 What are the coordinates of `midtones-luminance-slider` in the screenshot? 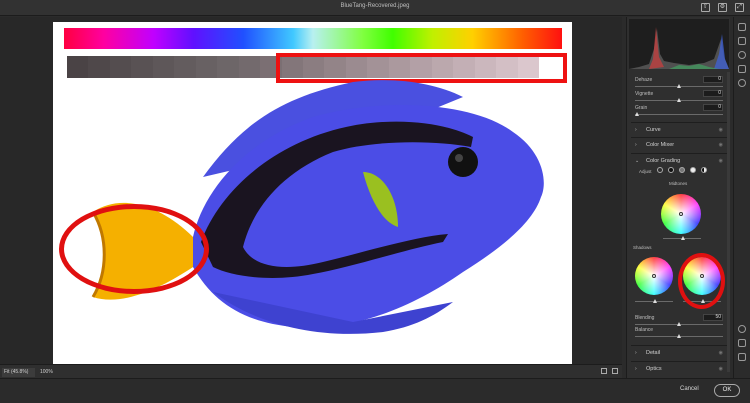 It's located at (683, 236).